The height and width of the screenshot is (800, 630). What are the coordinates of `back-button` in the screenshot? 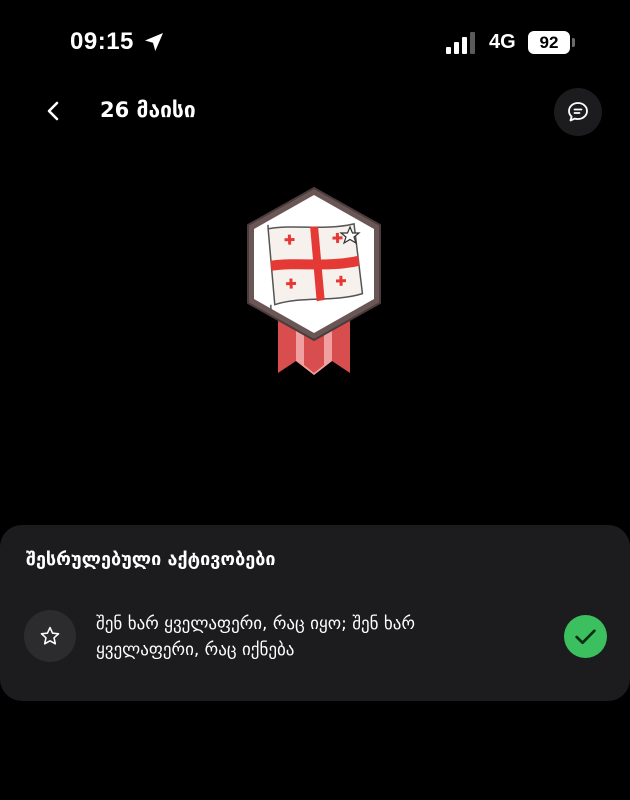 It's located at (54, 111).